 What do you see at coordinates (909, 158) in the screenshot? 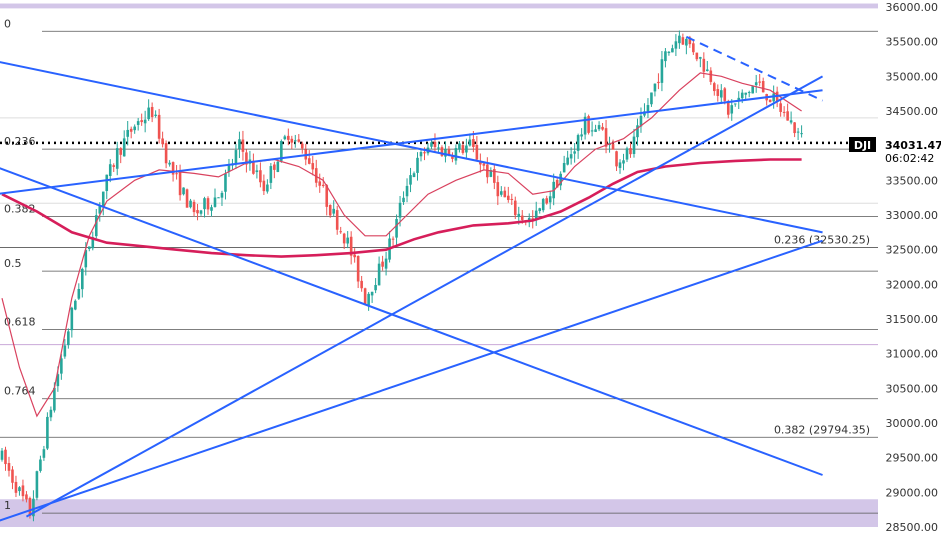
I see `countdown: 06:02:42` at bounding box center [909, 158].